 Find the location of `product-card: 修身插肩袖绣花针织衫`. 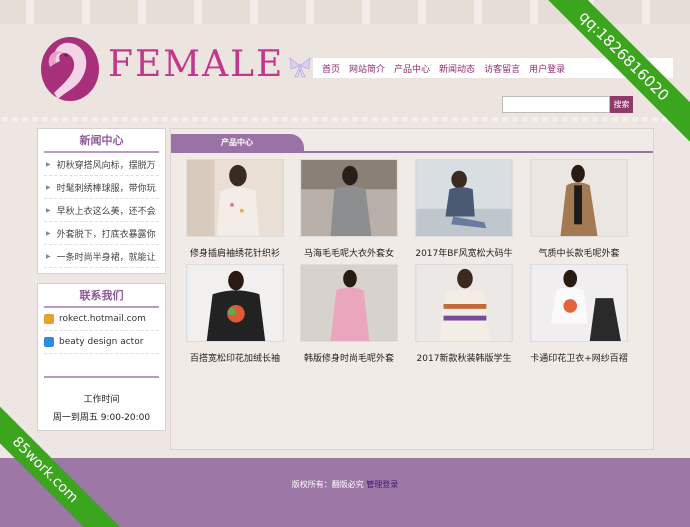

product-card: 修身插肩袖绣花针织衫 is located at coordinates (235, 209).